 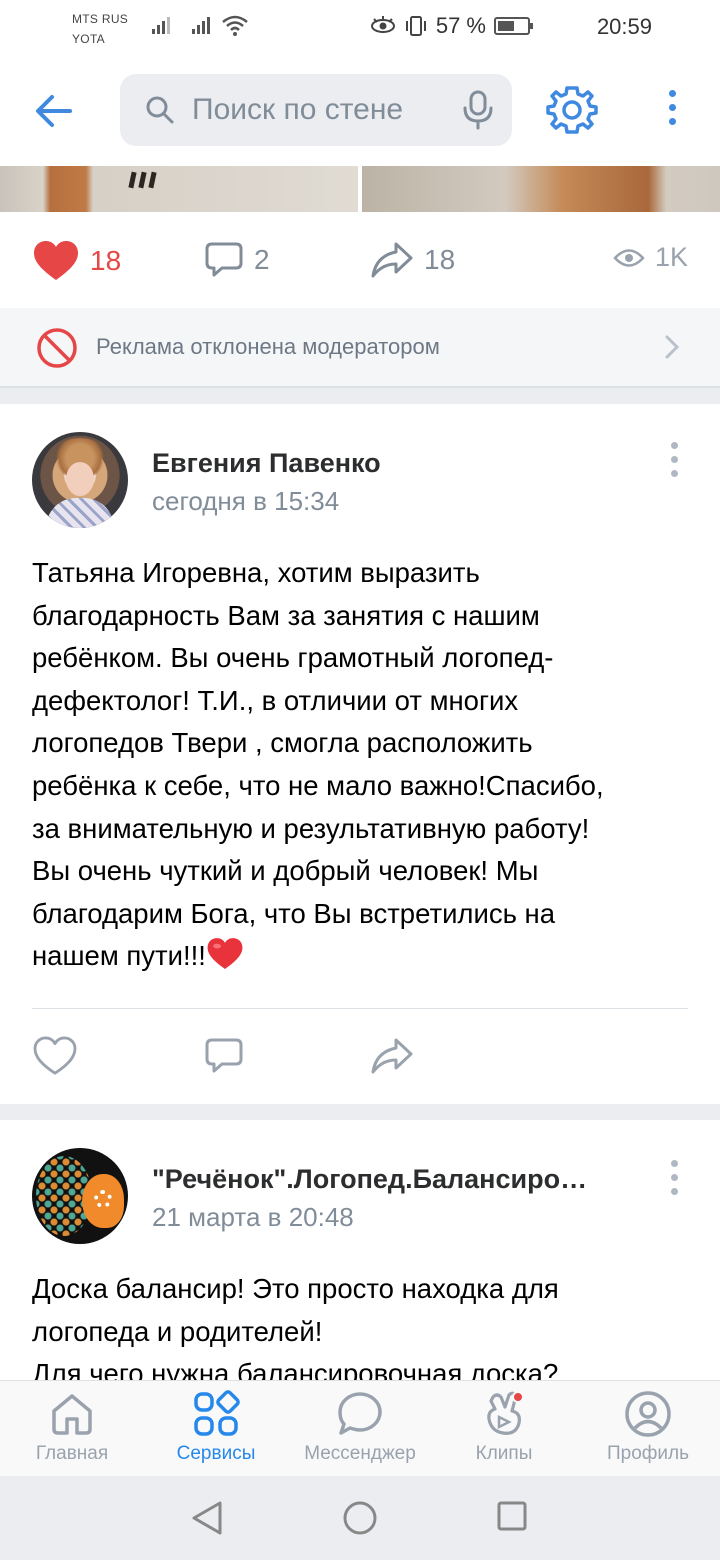 I want to click on like-button: 18, so click(x=76, y=261).